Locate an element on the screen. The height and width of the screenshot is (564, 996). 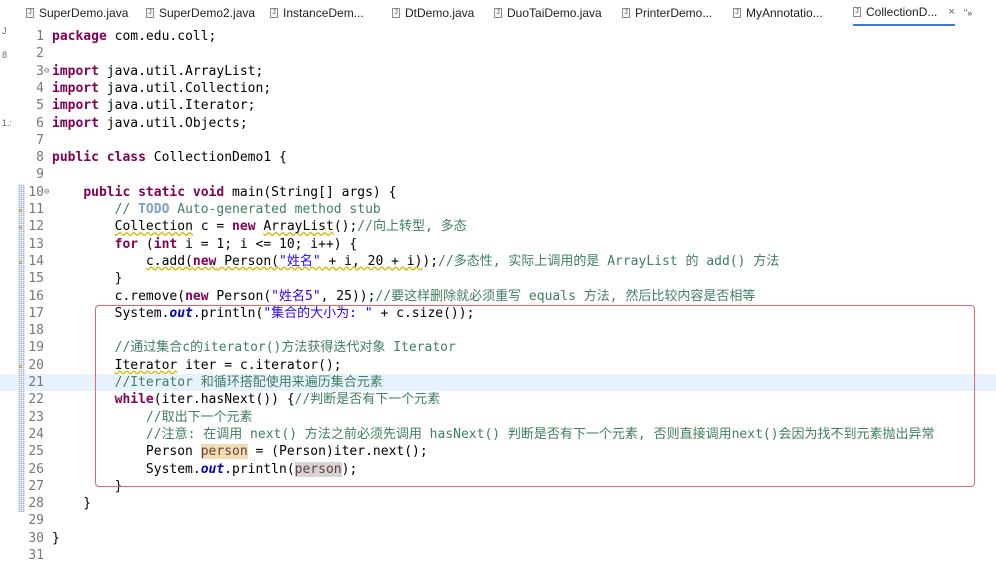
code-line: 7 is located at coordinates (498, 140).